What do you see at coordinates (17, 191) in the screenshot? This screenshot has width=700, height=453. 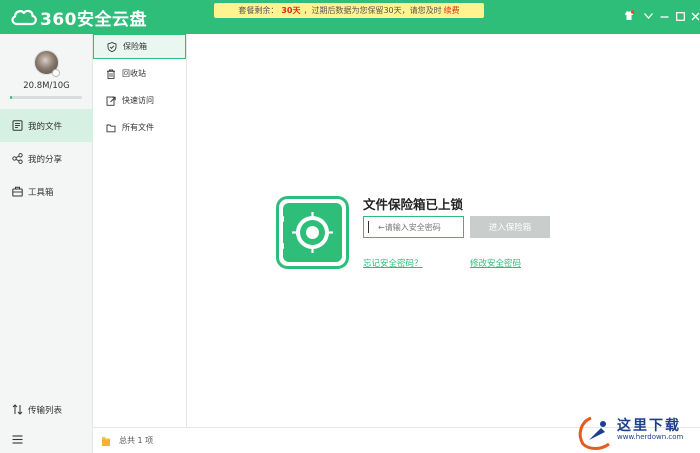 I see `toolbox-icon` at bounding box center [17, 191].